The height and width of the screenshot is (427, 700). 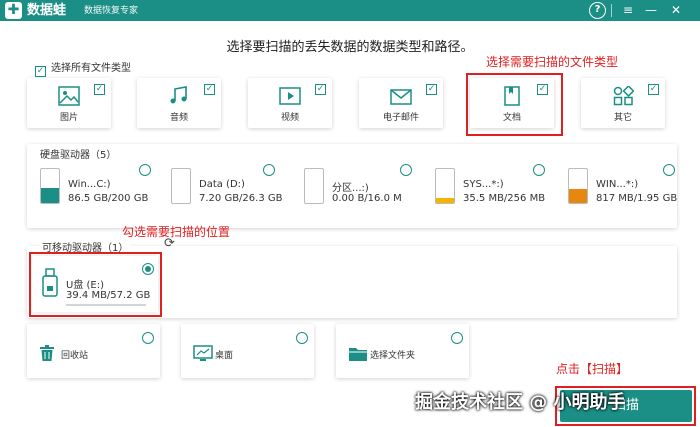 What do you see at coordinates (13, 10) in the screenshot?
I see `app-logo-icon: ✚` at bounding box center [13, 10].